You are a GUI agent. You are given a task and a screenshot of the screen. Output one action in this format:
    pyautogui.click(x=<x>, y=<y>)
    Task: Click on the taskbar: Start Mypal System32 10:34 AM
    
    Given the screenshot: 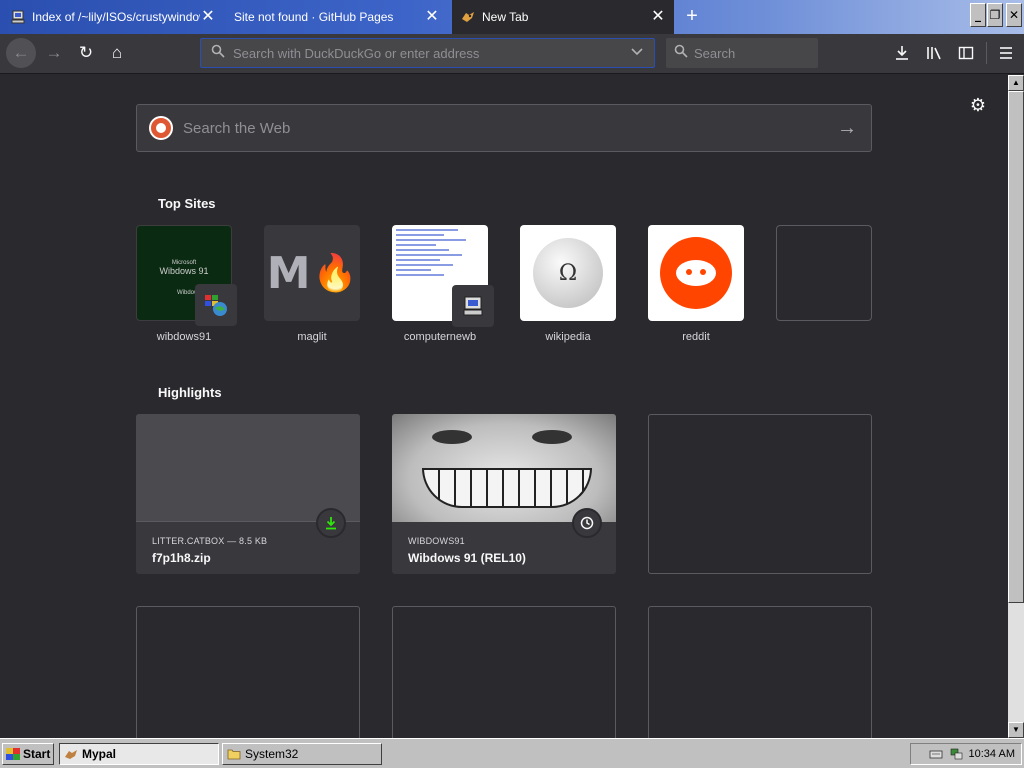 What is the action you would take?
    pyautogui.click(x=512, y=753)
    